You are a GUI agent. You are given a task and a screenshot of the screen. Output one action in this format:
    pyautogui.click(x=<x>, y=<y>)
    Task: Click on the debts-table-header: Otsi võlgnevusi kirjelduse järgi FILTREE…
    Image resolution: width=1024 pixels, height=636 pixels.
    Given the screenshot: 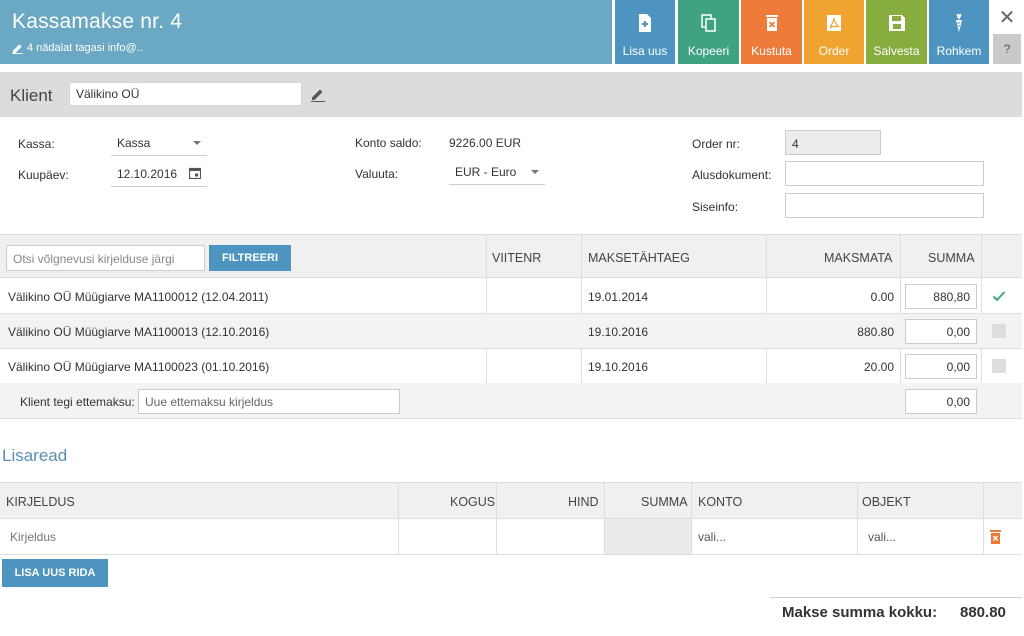 What is the action you would take?
    pyautogui.click(x=511, y=256)
    